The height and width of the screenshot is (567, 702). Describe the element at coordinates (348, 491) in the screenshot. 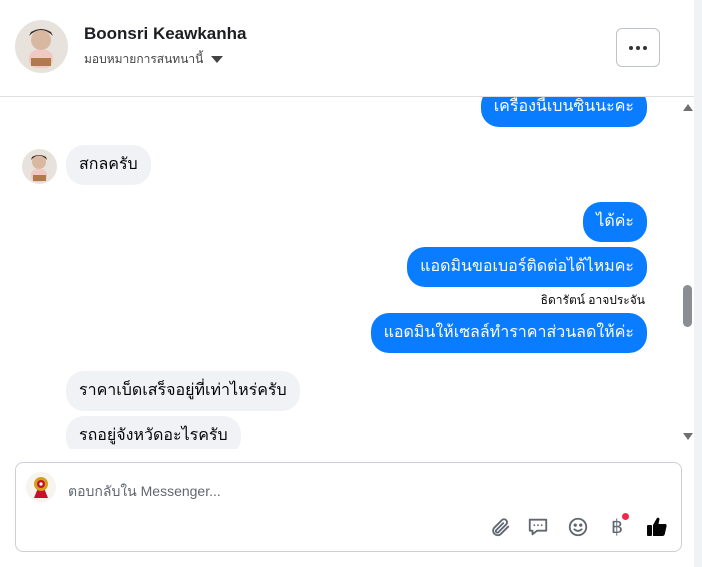

I see `reply-input` at that location.